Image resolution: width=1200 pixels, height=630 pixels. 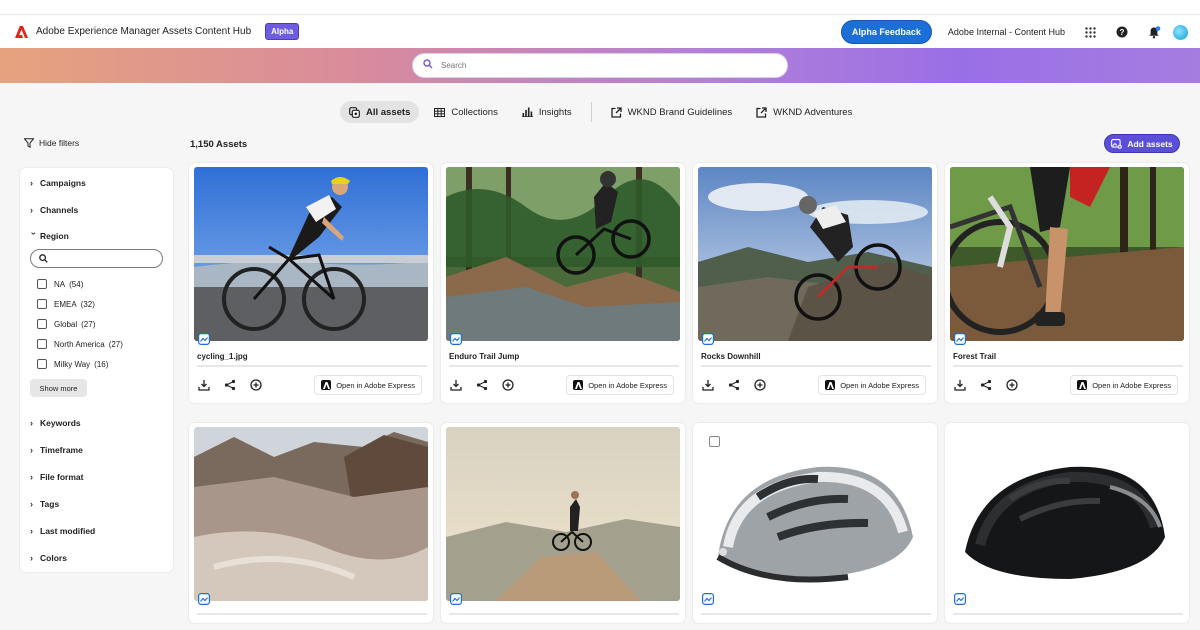 What do you see at coordinates (591, 112) in the screenshot?
I see `nav-divider` at bounding box center [591, 112].